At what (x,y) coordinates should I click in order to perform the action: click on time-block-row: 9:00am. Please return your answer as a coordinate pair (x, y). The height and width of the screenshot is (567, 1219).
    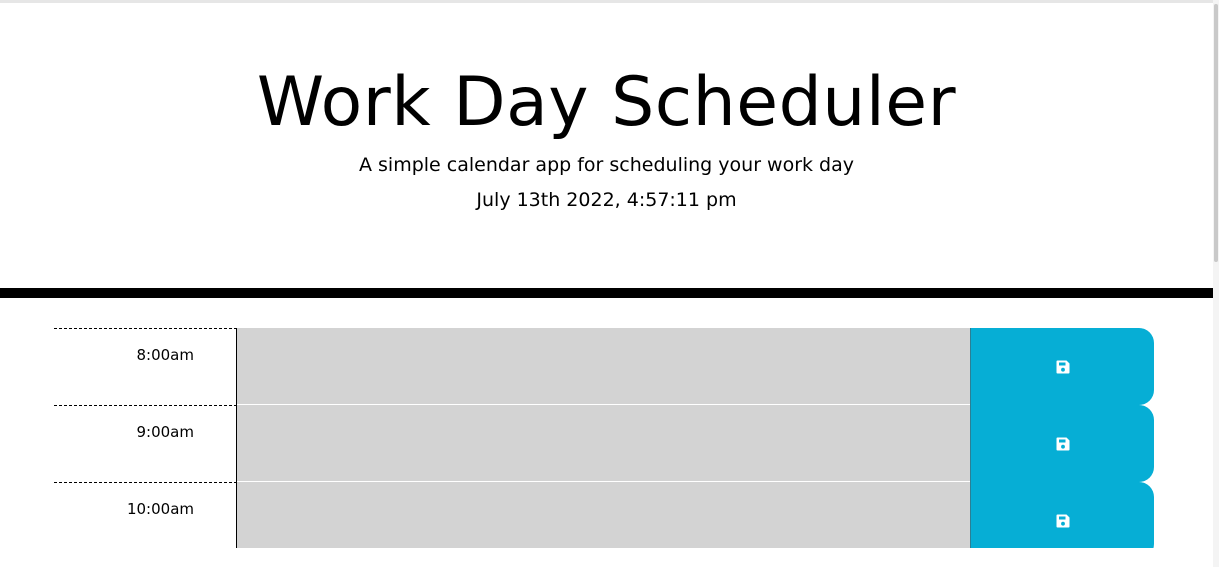
    Looking at the image, I should click on (604, 443).